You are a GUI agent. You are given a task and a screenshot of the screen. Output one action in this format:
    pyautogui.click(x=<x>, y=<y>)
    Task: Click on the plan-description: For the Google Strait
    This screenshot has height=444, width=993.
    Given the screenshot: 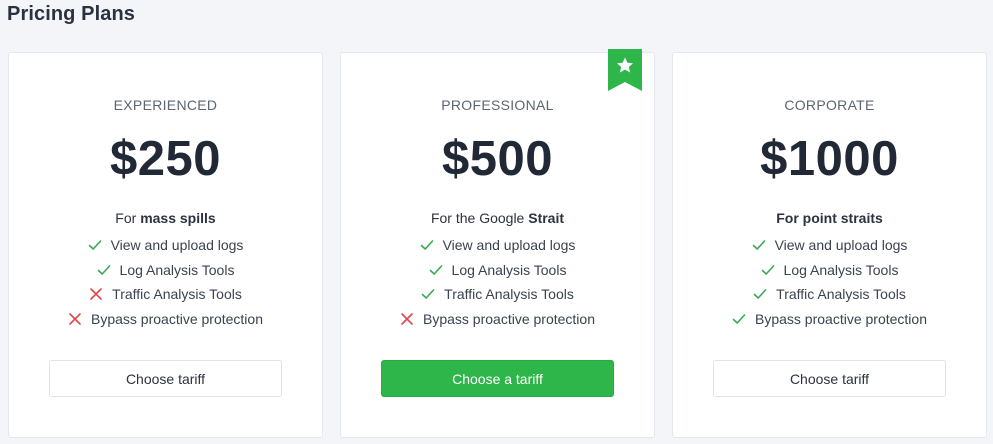 What is the action you would take?
    pyautogui.click(x=497, y=218)
    